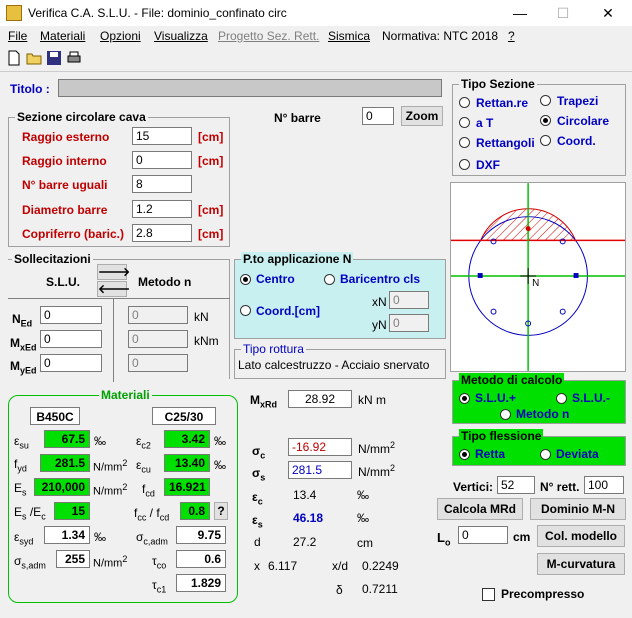 This screenshot has height=618, width=632. Describe the element at coordinates (275, 279) in the screenshot. I see `label-centro: Centro` at that location.